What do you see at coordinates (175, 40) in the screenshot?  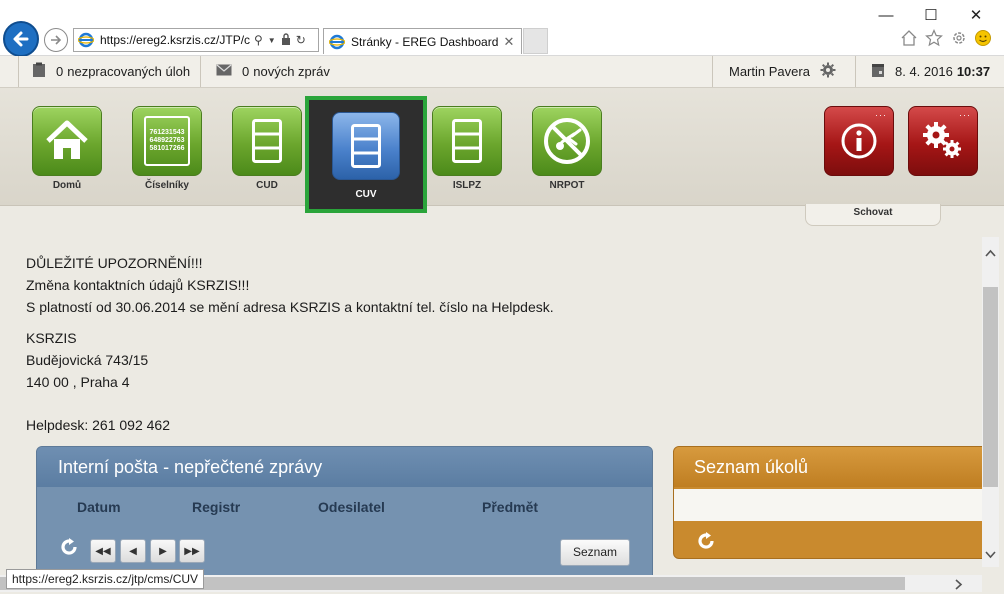 I see `address-url: https://ereg2.ksrzis.cz/JTP/cı` at bounding box center [175, 40].